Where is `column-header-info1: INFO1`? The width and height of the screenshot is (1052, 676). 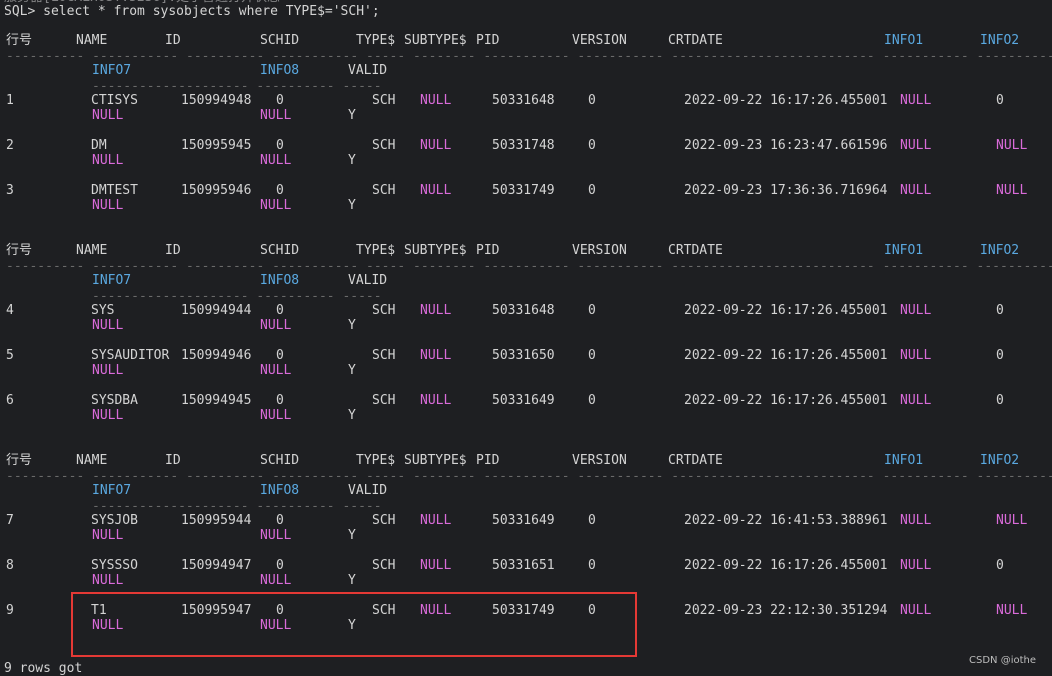 column-header-info1: INFO1 is located at coordinates (904, 460).